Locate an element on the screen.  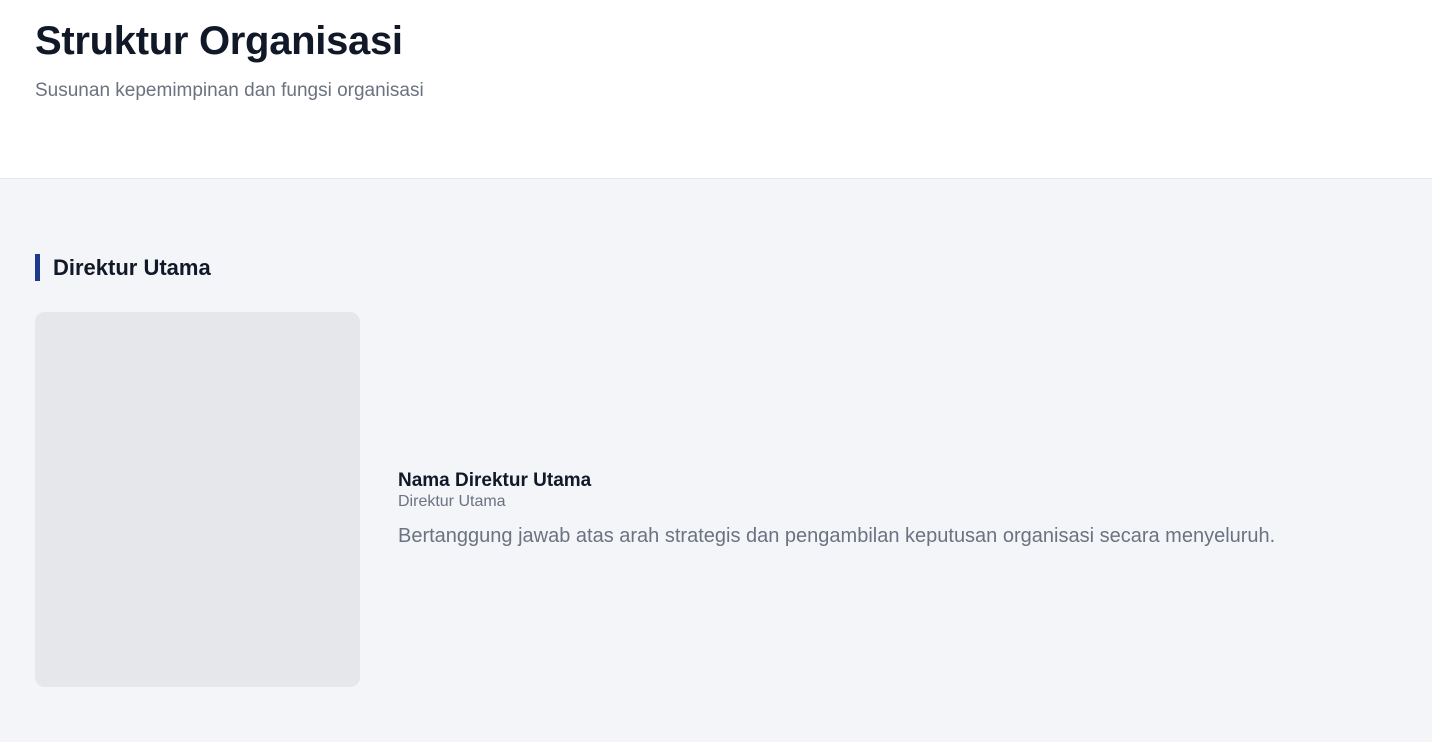
page-title: Struktur Organisasi is located at coordinates (219, 41).